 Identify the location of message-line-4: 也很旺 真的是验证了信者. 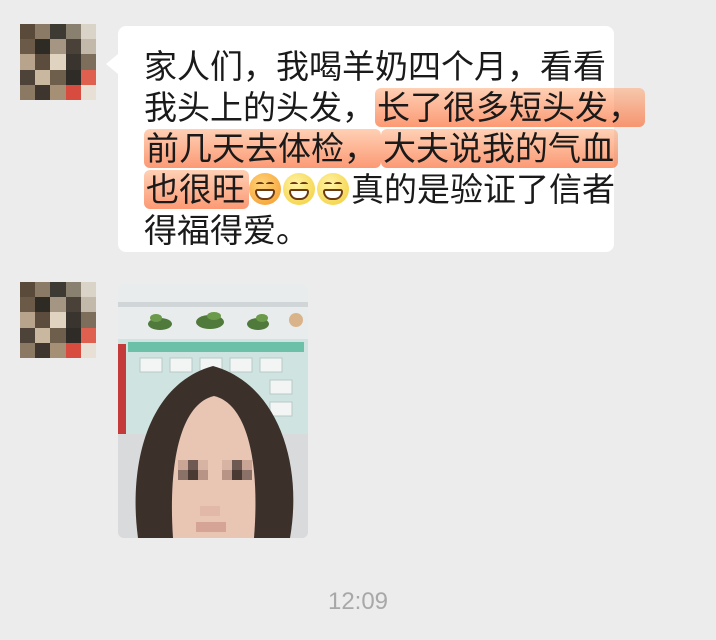
(379, 189).